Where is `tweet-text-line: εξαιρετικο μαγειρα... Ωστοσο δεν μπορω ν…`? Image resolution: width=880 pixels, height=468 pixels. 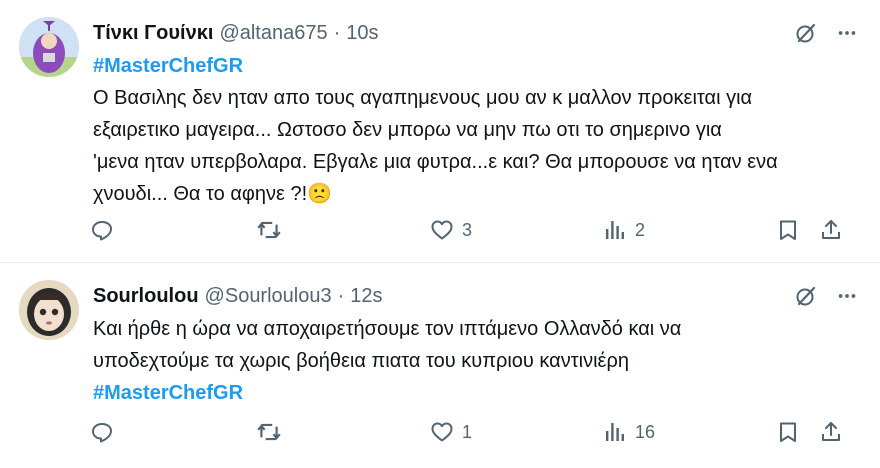
tweet-text-line: εξαιρετικο μαγειρα... Ωστοσο δεν μπορω ν… is located at coordinates (407, 130).